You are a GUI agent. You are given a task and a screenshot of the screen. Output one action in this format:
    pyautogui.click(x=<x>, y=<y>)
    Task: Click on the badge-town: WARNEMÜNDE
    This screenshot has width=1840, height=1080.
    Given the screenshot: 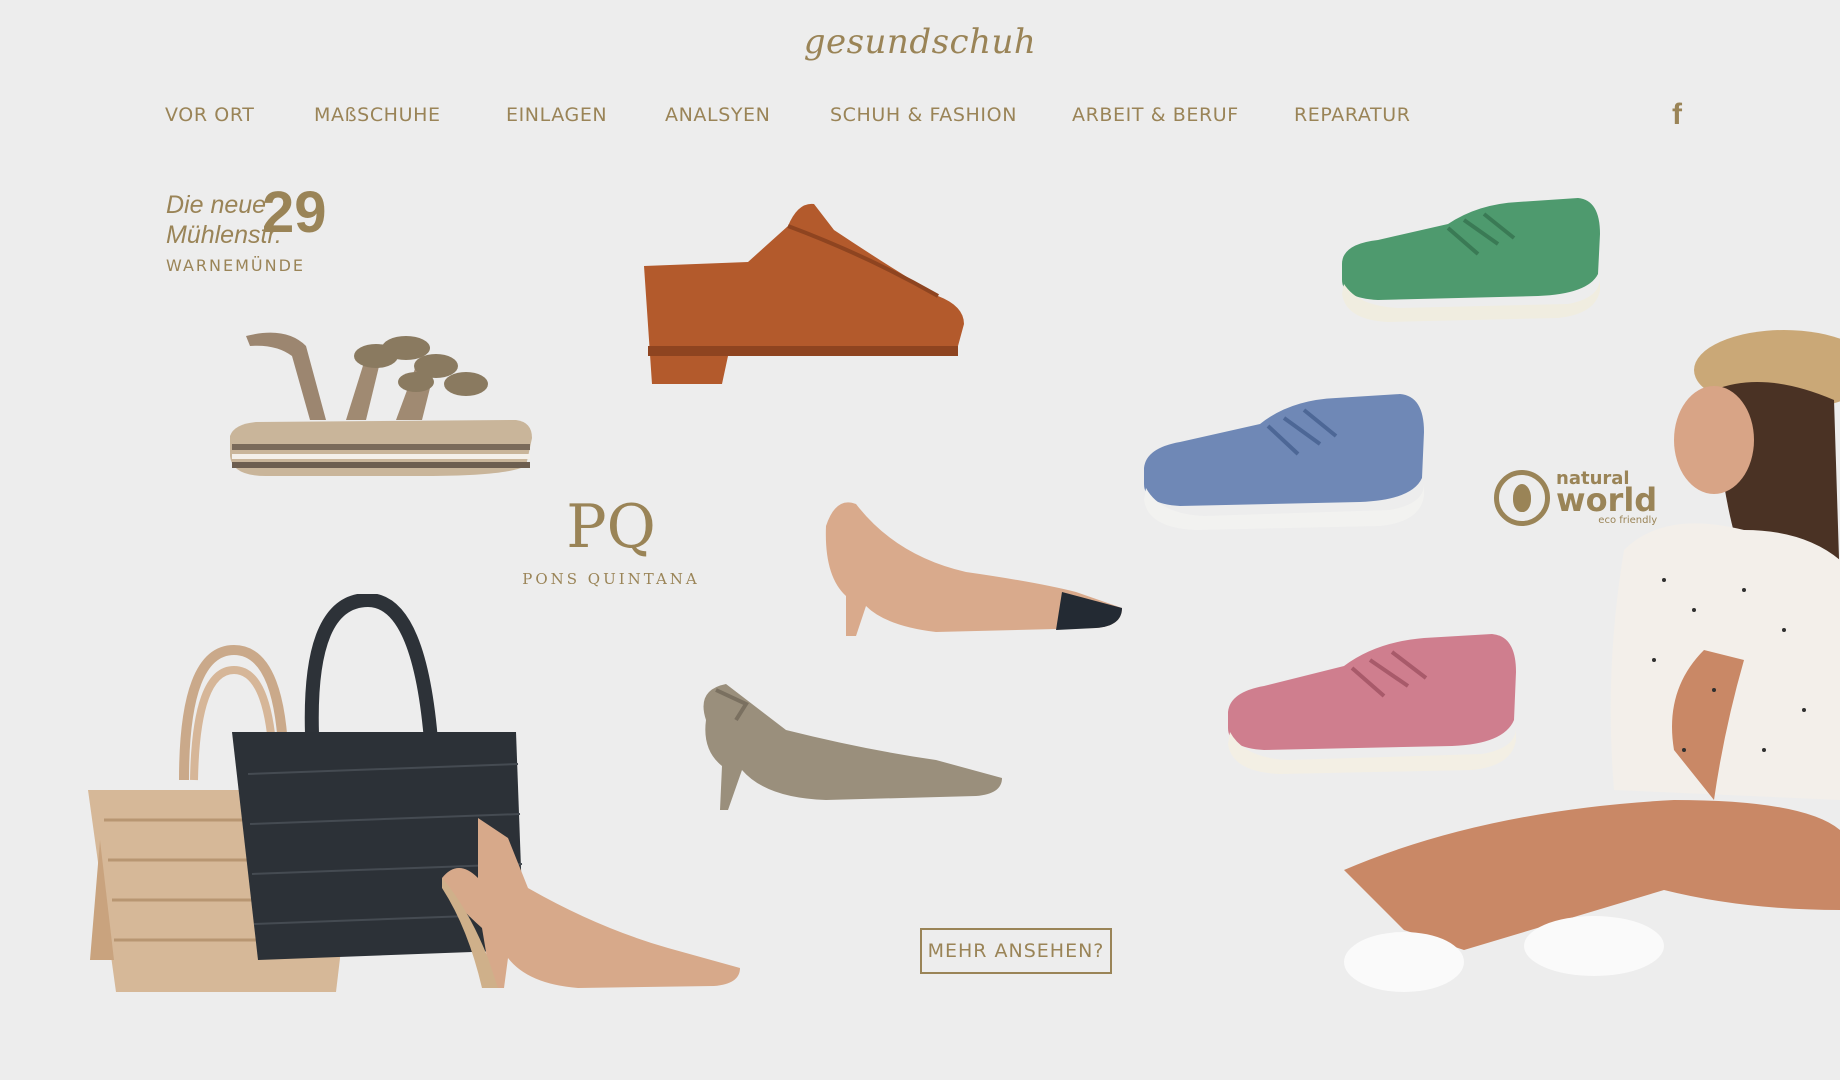 What is the action you would take?
    pyautogui.click(x=235, y=265)
    